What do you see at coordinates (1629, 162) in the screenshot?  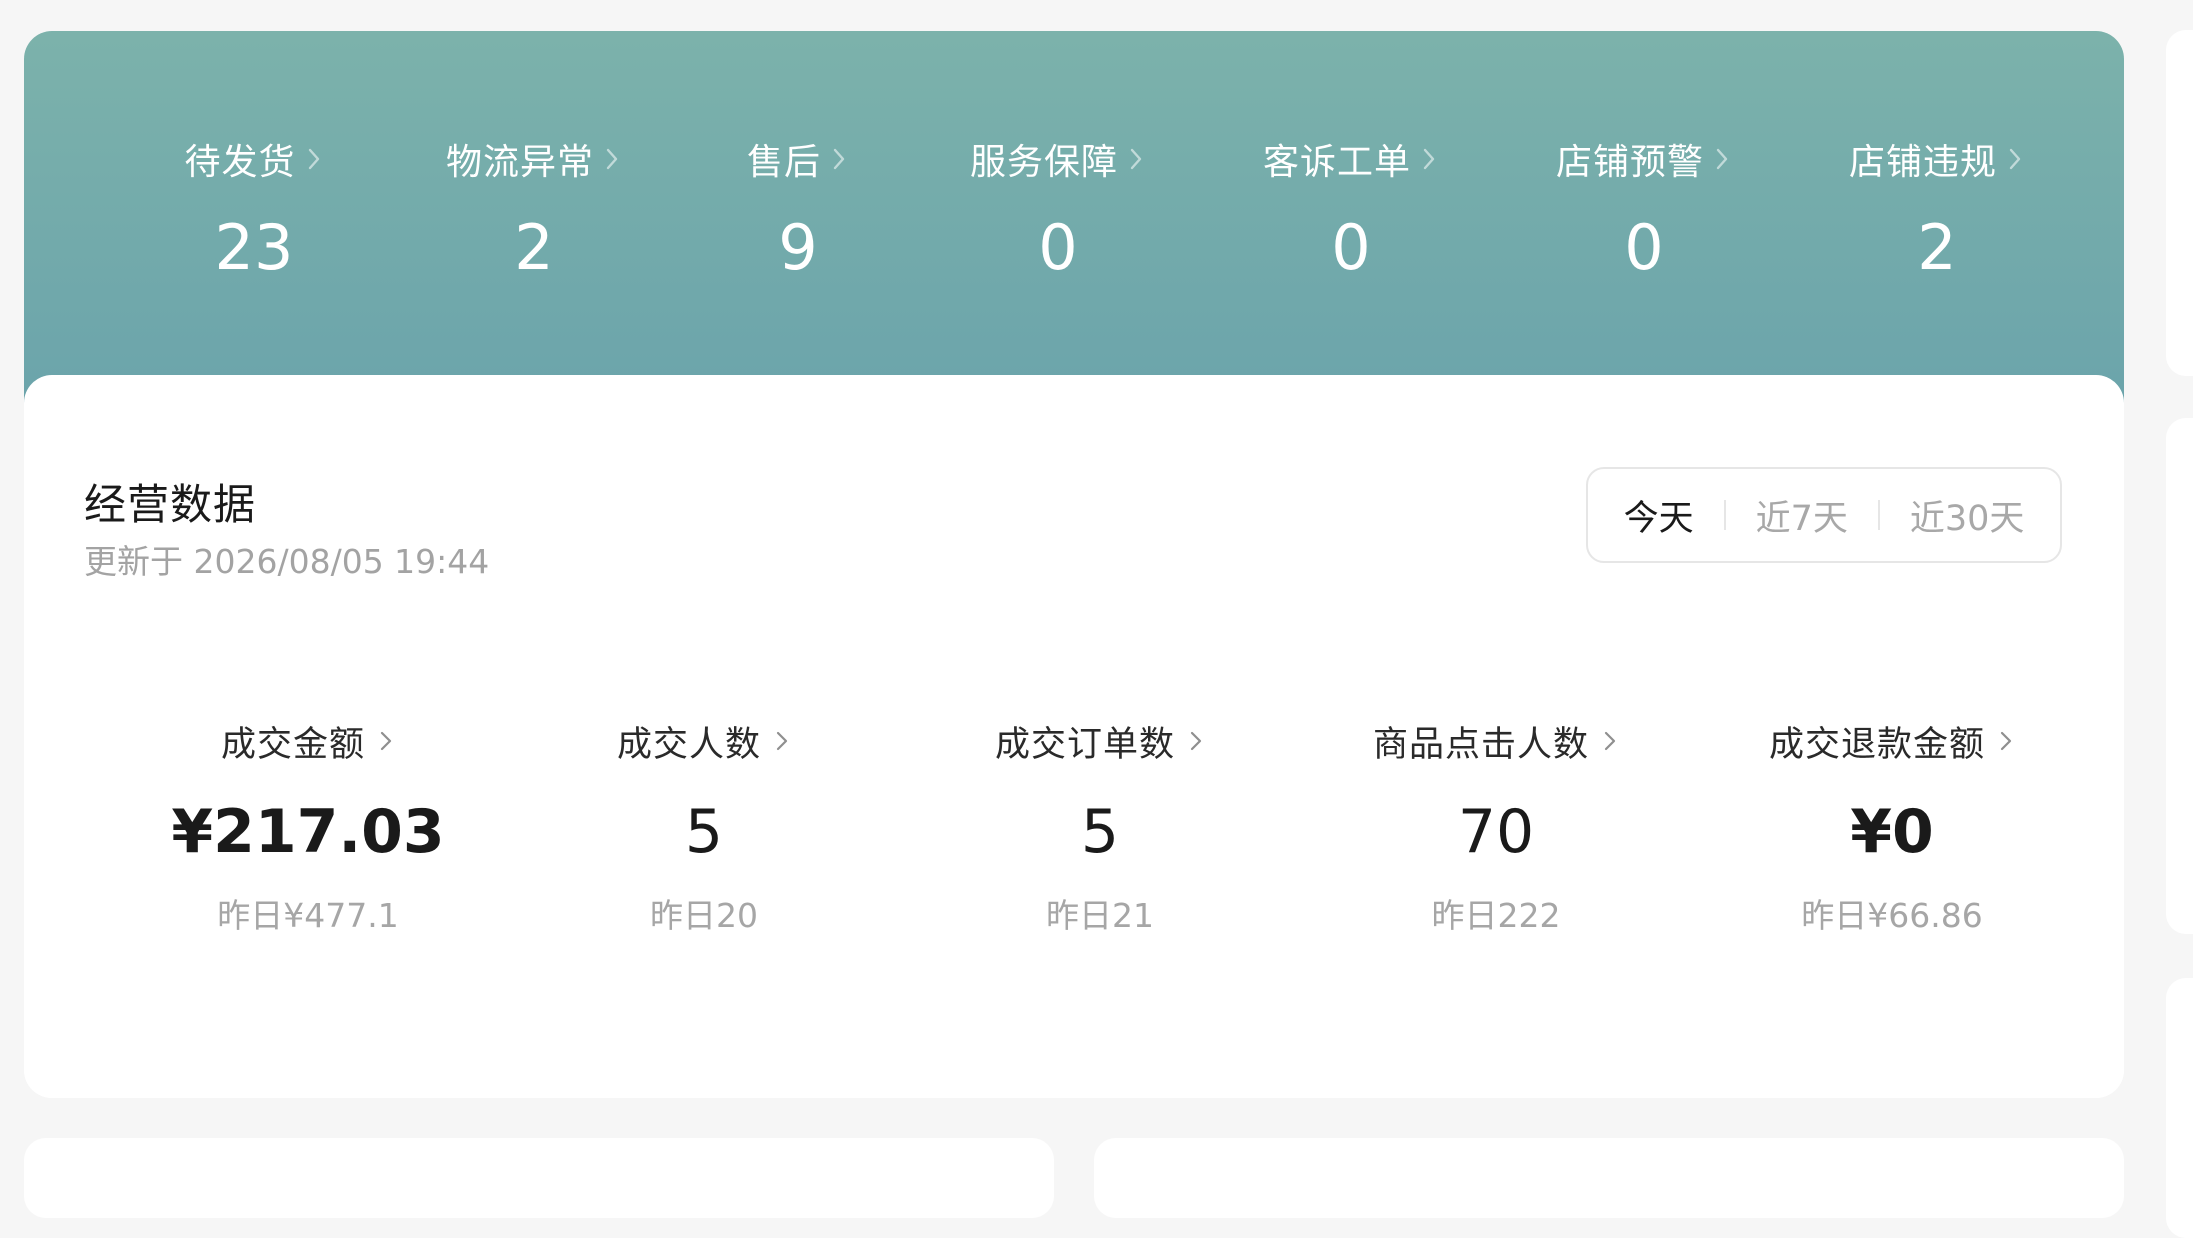 I see `stat-label: 店铺预警` at bounding box center [1629, 162].